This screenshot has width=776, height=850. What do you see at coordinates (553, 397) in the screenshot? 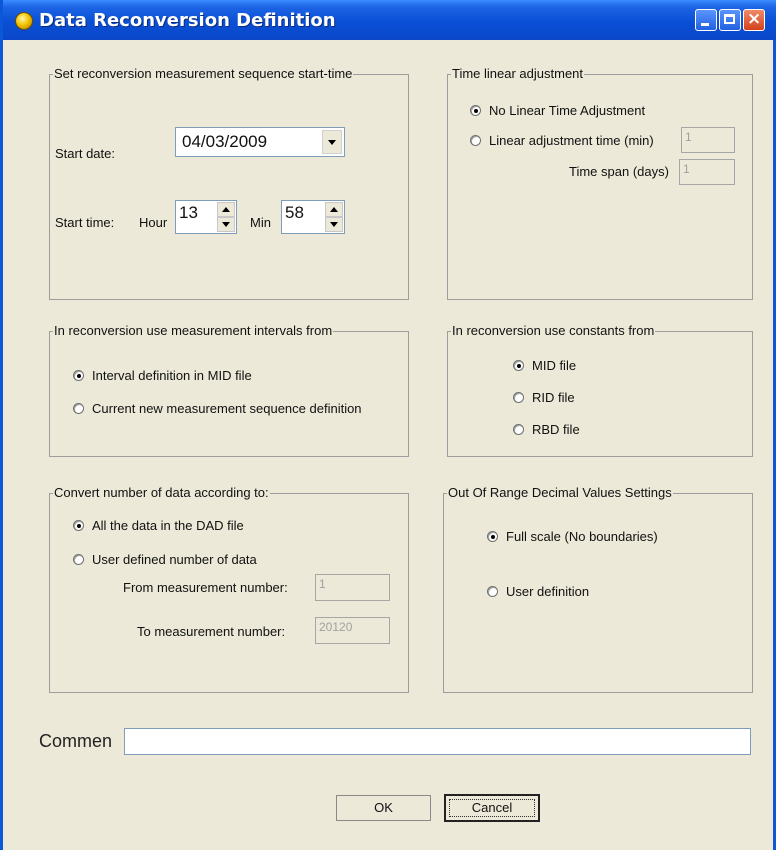
I see `radio-constants-rid-label: RID file` at bounding box center [553, 397].